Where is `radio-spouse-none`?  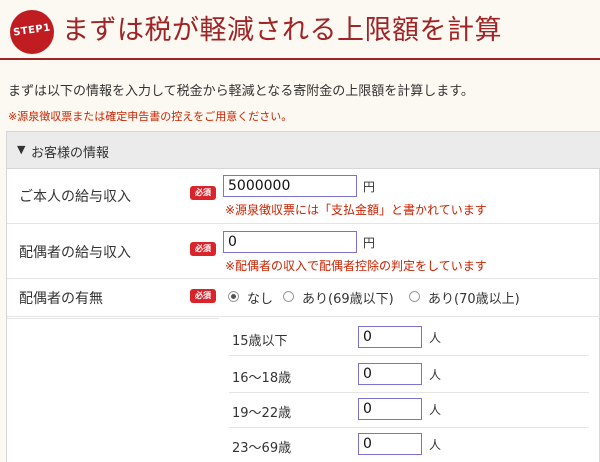
radio-spouse-none is located at coordinates (233, 296).